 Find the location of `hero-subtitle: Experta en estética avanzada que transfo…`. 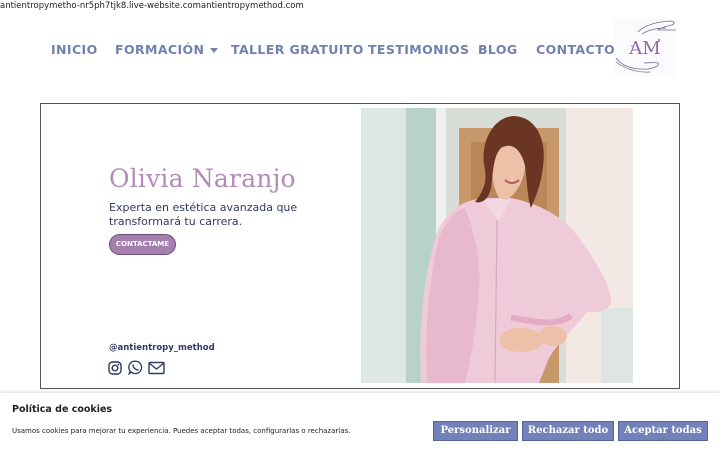

hero-subtitle: Experta en estética avanzada que transfo… is located at coordinates (203, 214).